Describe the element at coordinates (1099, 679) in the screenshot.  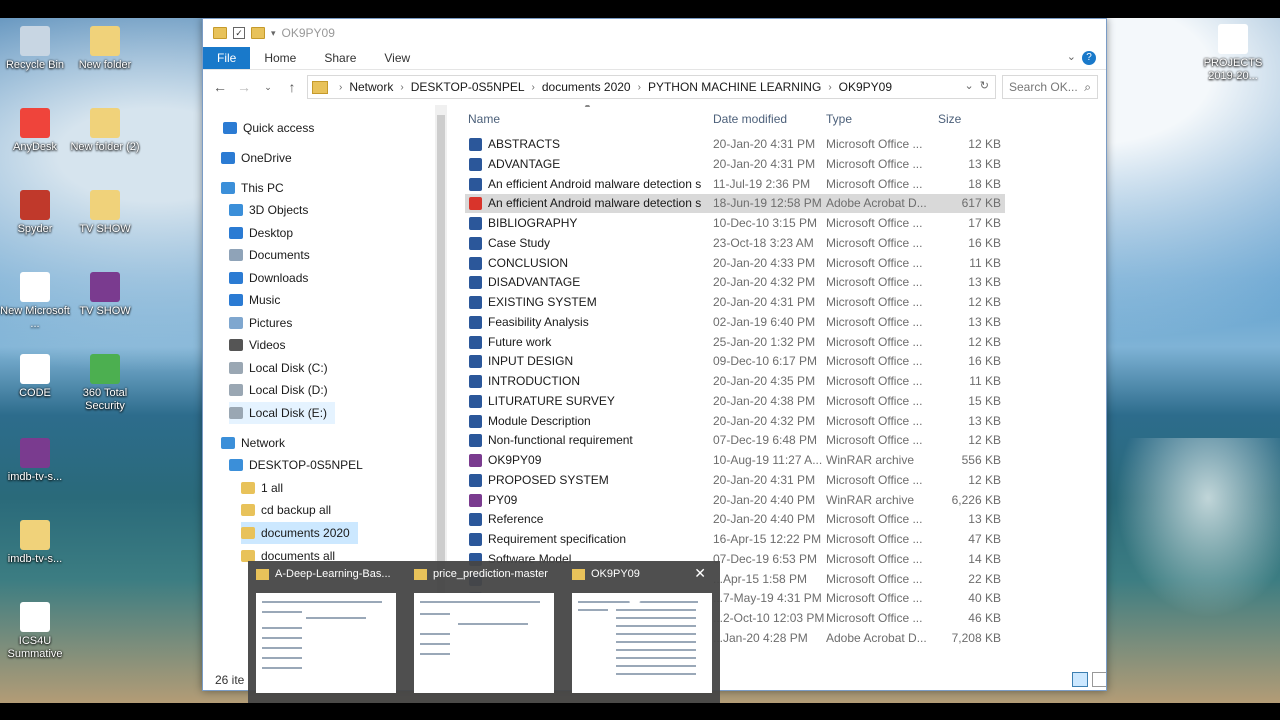
I see `large-icons-view-icon` at that location.